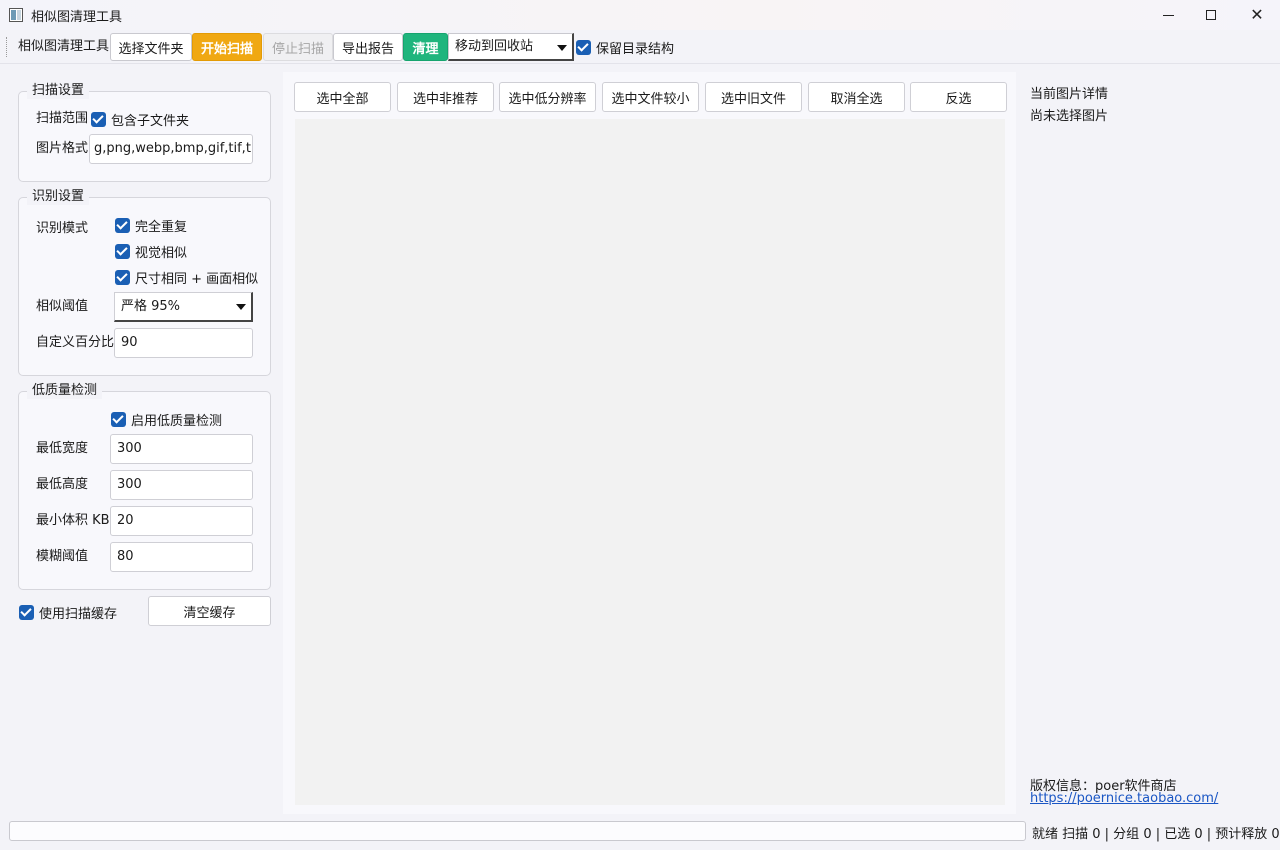  What do you see at coordinates (65, 391) in the screenshot?
I see `low-quality-title: 低质量检测` at bounding box center [65, 391].